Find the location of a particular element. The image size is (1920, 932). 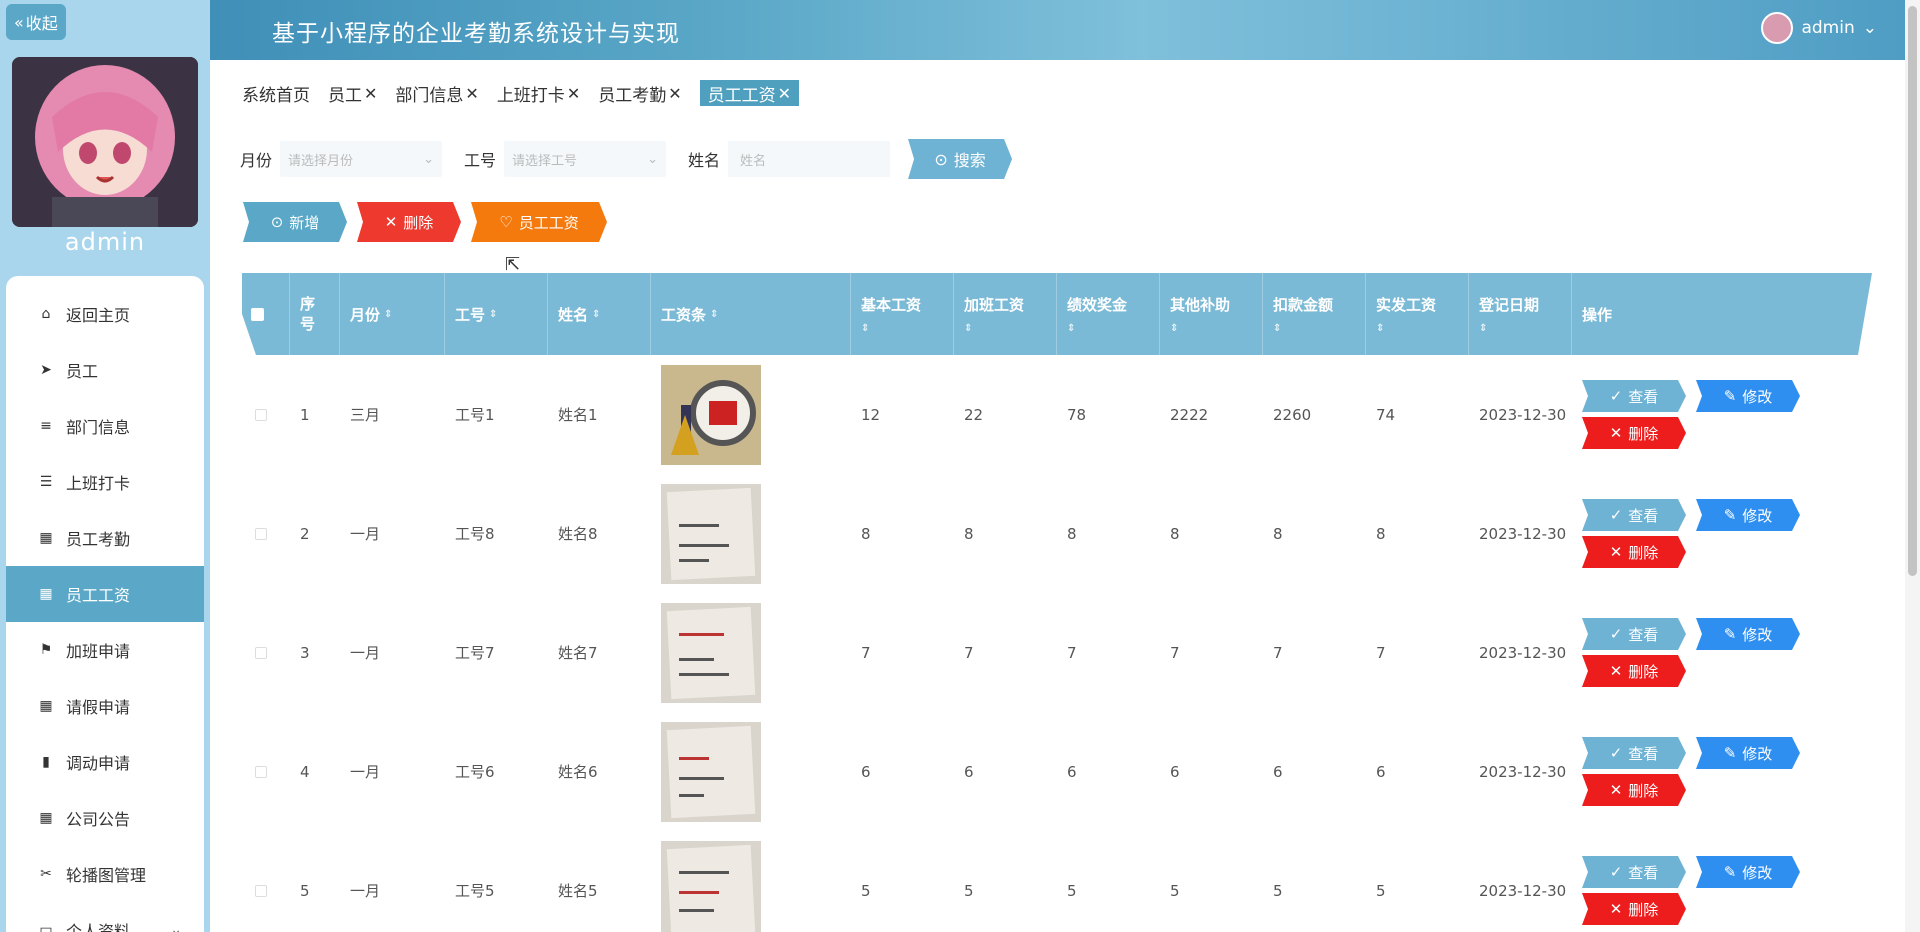

id-select: 请选择工号 ⌄ is located at coordinates (585, 159).